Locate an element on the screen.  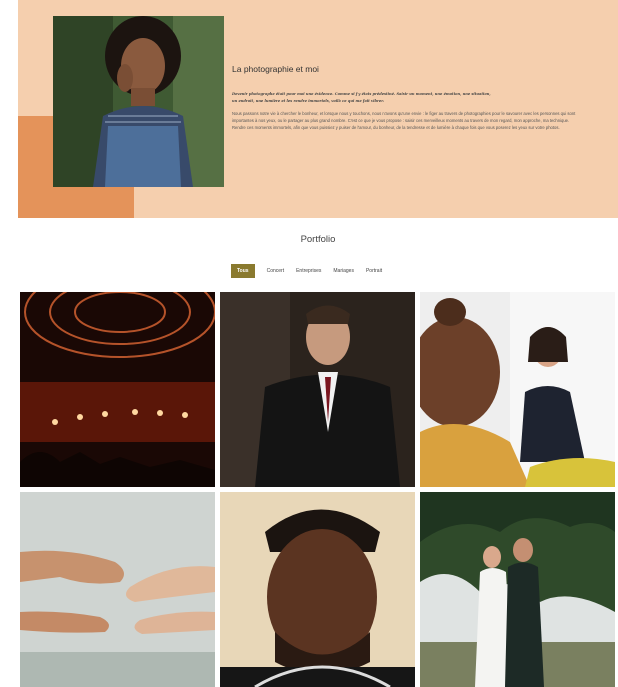
portfolio-title: Portfolio is located at coordinates (318, 239).